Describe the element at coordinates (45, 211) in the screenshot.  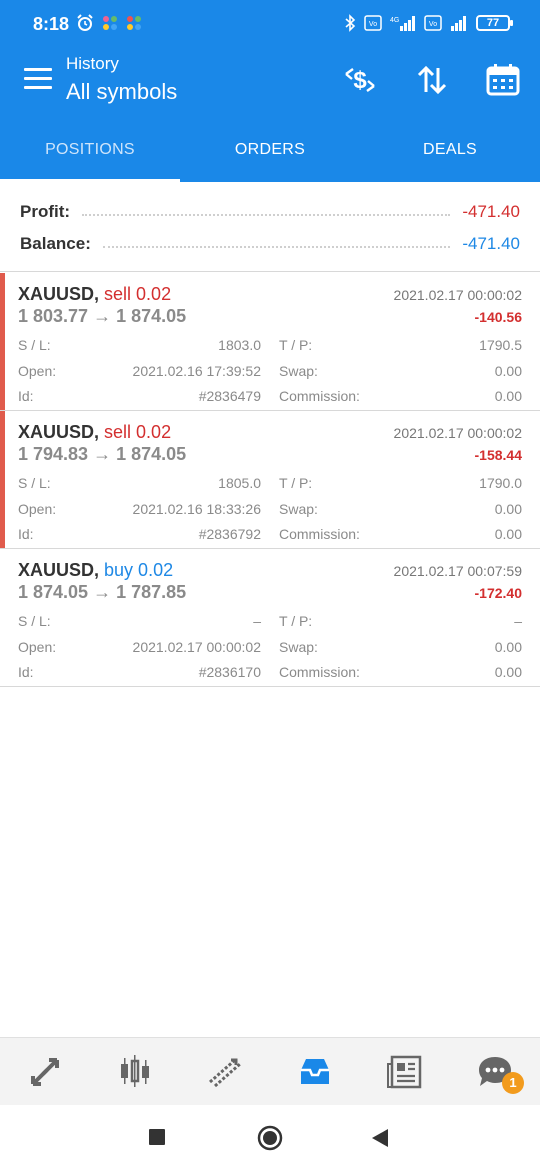
I see `profit-label: Profit:` at that location.